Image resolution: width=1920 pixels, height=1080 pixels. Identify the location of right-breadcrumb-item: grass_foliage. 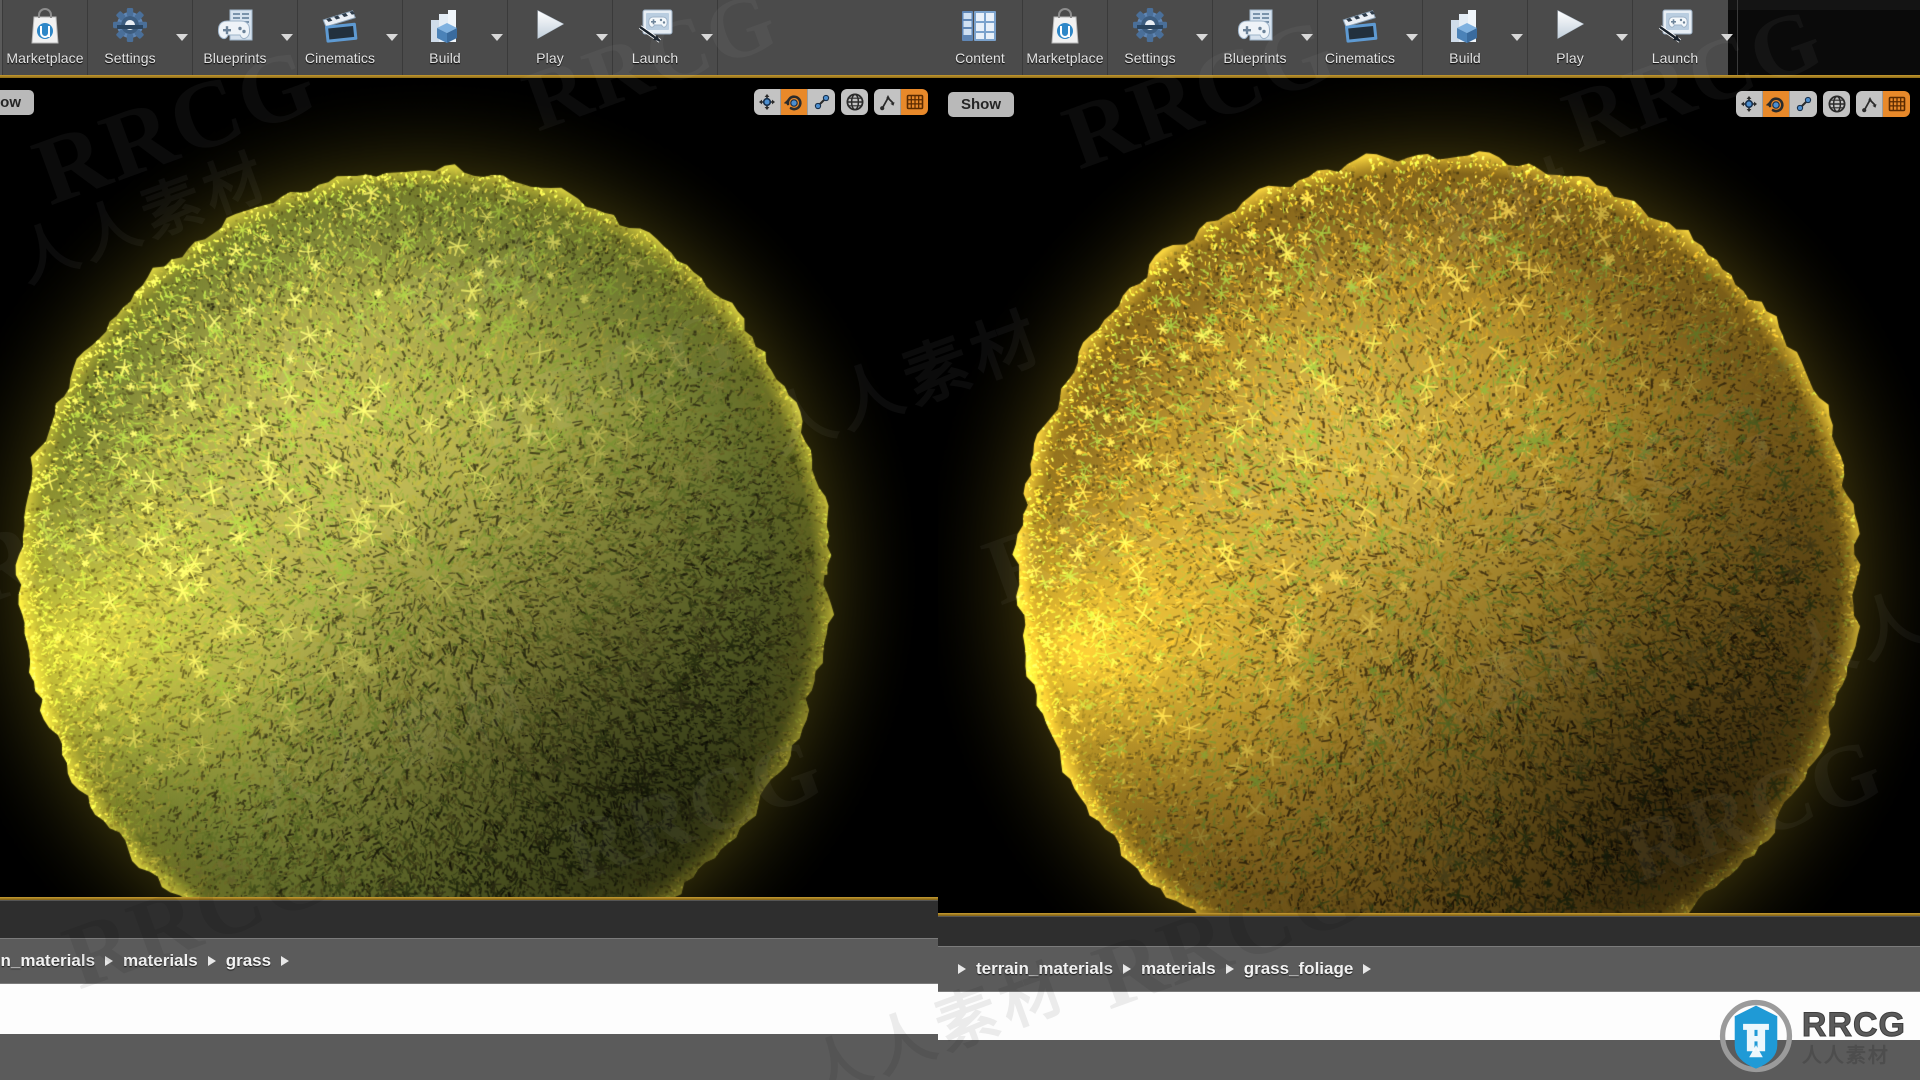
(1299, 969).